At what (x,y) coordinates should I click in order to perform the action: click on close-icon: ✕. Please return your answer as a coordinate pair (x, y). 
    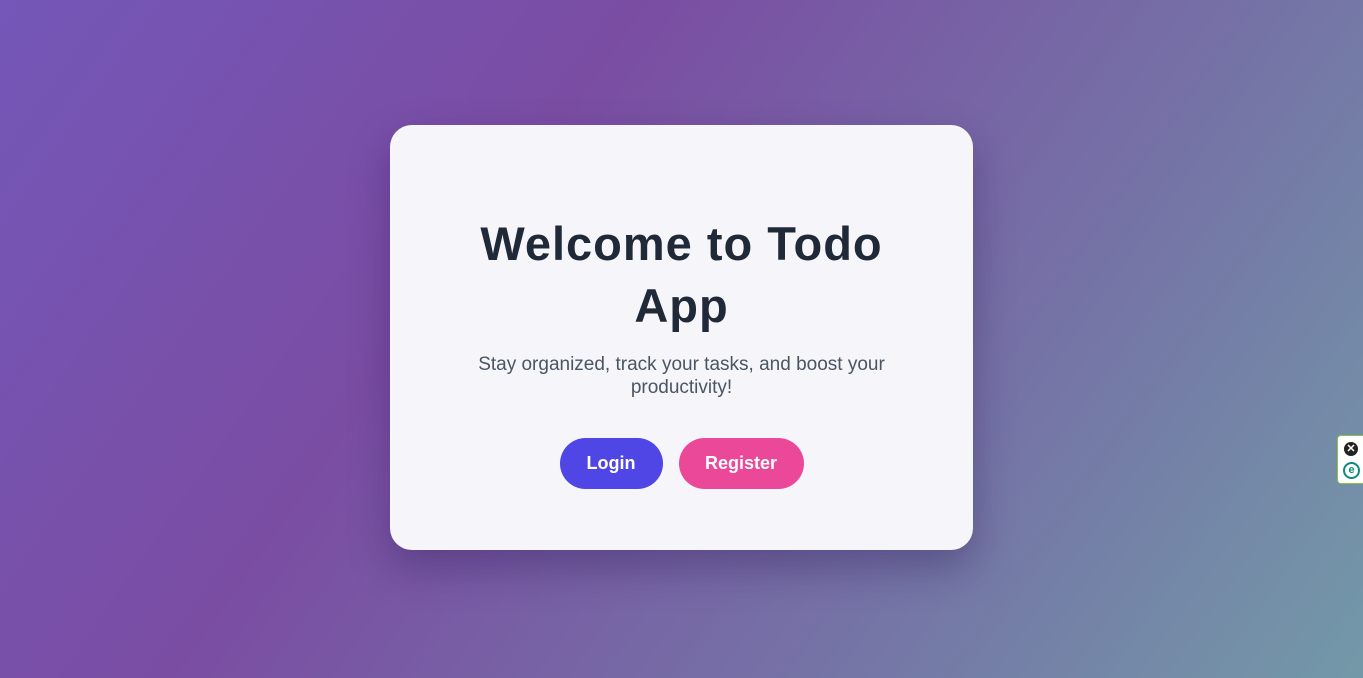
    Looking at the image, I should click on (1351, 449).